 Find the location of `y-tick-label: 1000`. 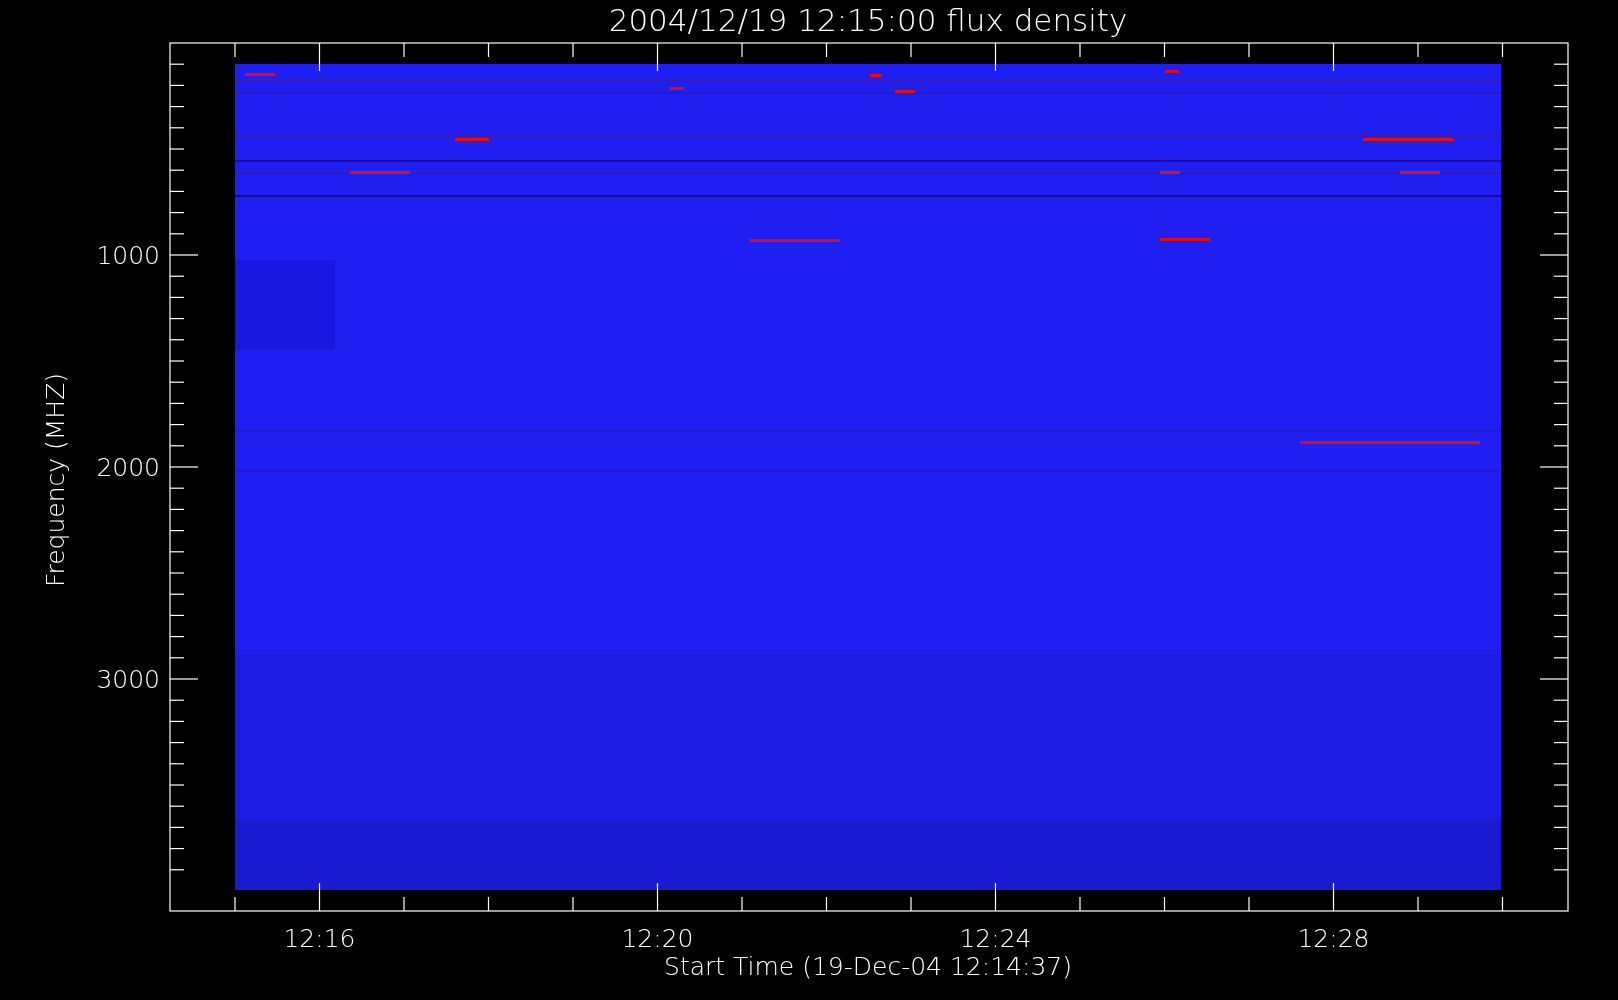

y-tick-label: 1000 is located at coordinates (128, 255).